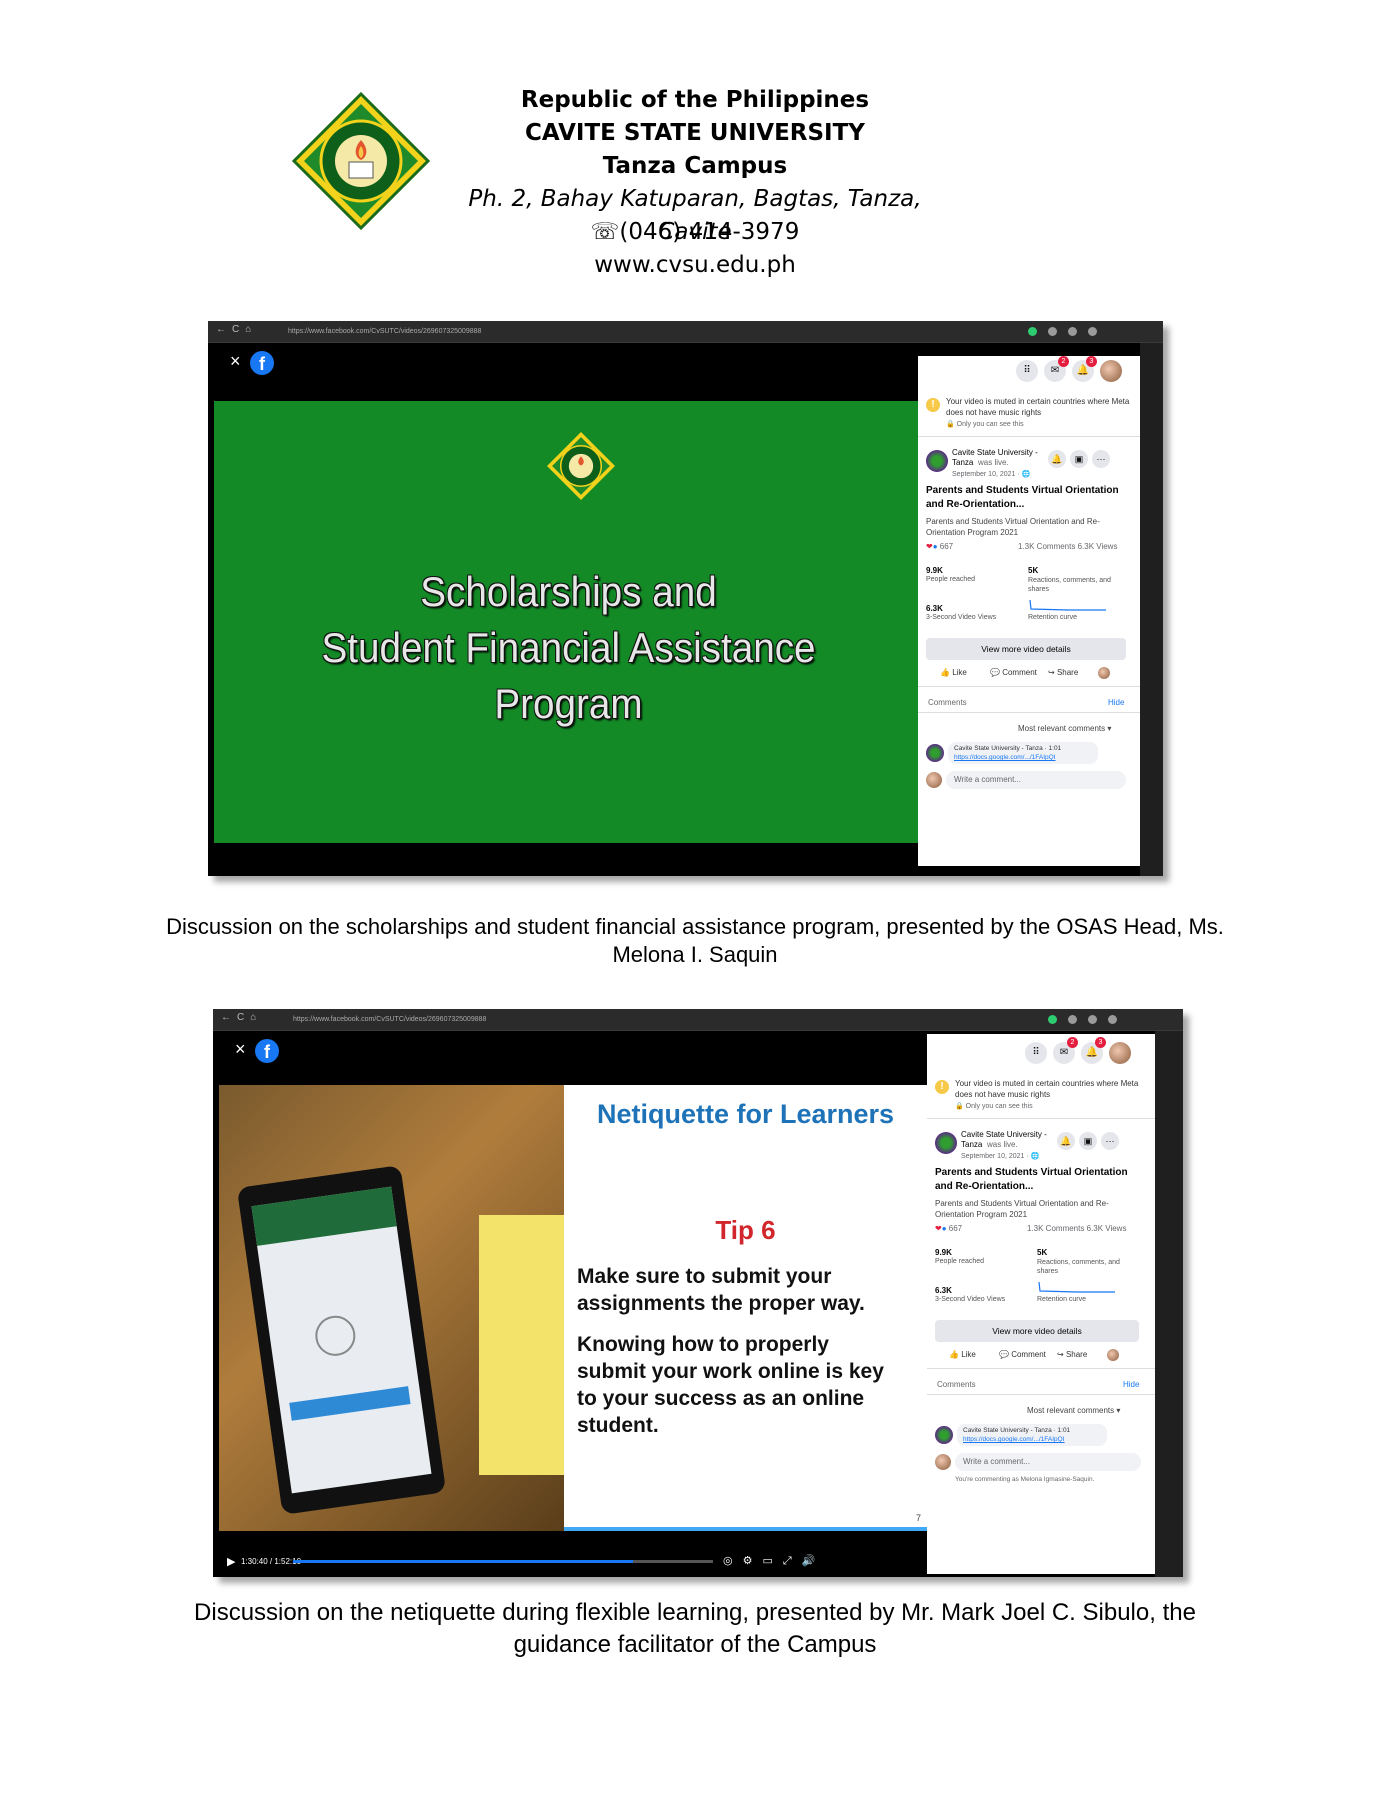 The image size is (1390, 1800). Describe the element at coordinates (939, 546) in the screenshot. I see `reaction-count: ❤● 667` at that location.